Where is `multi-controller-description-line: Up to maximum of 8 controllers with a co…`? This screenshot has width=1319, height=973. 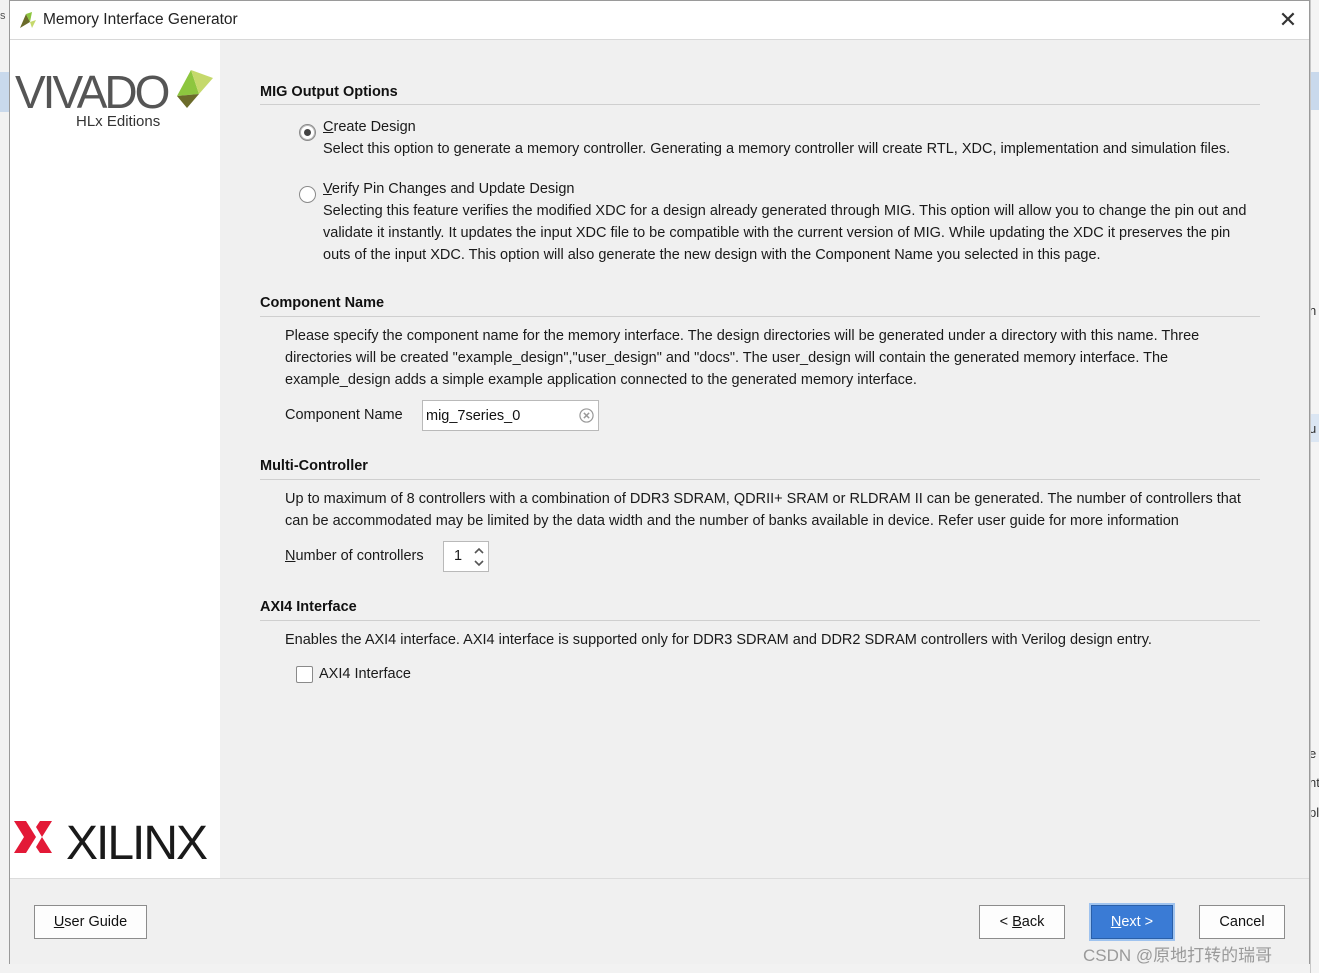
multi-controller-description-line: Up to maximum of 8 controllers with a co… is located at coordinates (763, 499).